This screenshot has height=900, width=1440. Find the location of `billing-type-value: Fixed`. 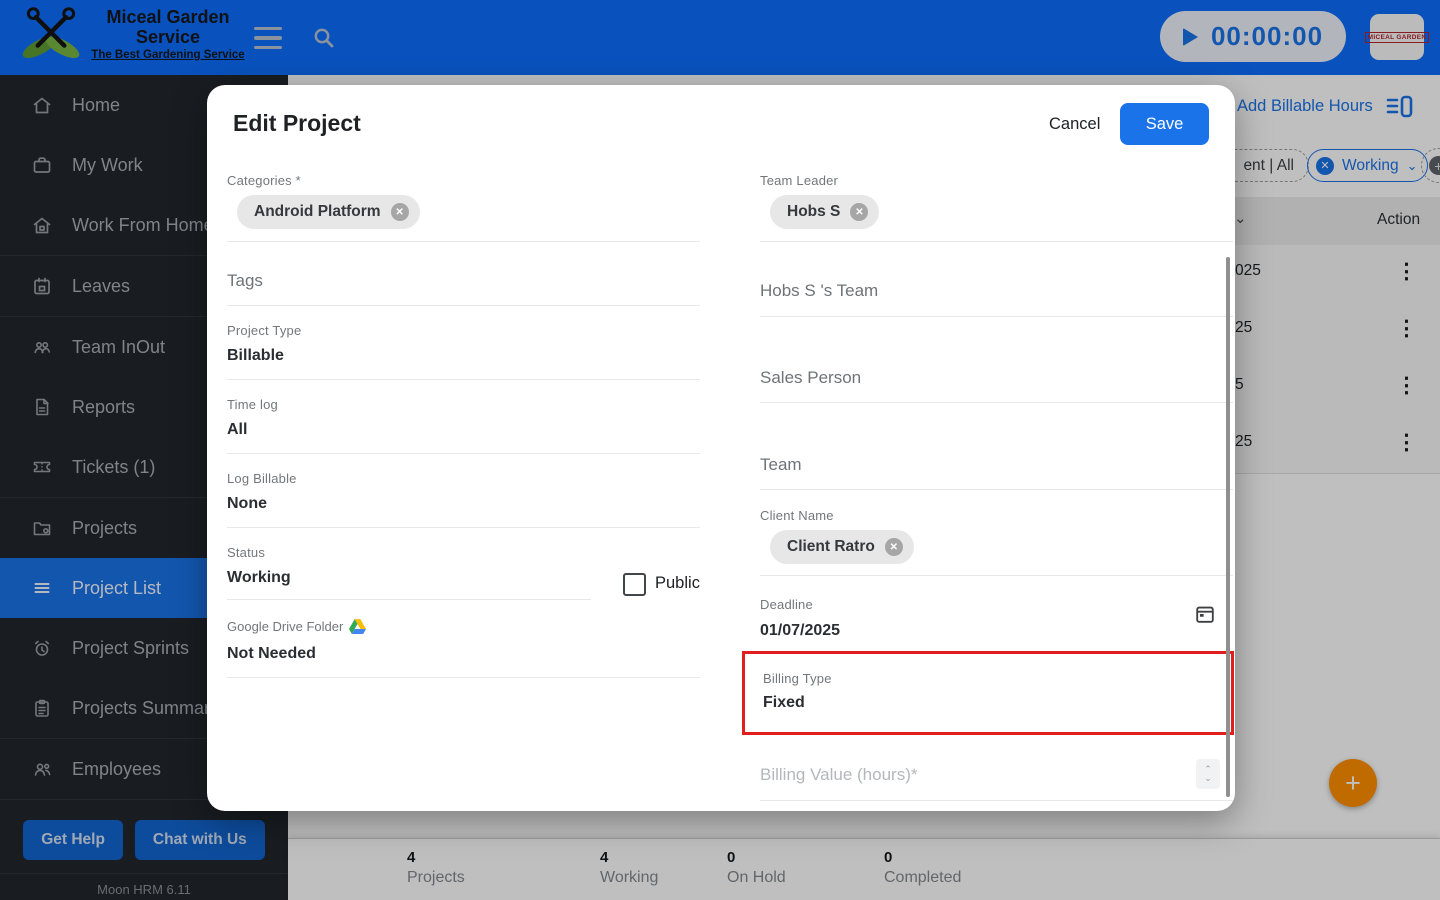

billing-type-value: Fixed is located at coordinates (784, 703).